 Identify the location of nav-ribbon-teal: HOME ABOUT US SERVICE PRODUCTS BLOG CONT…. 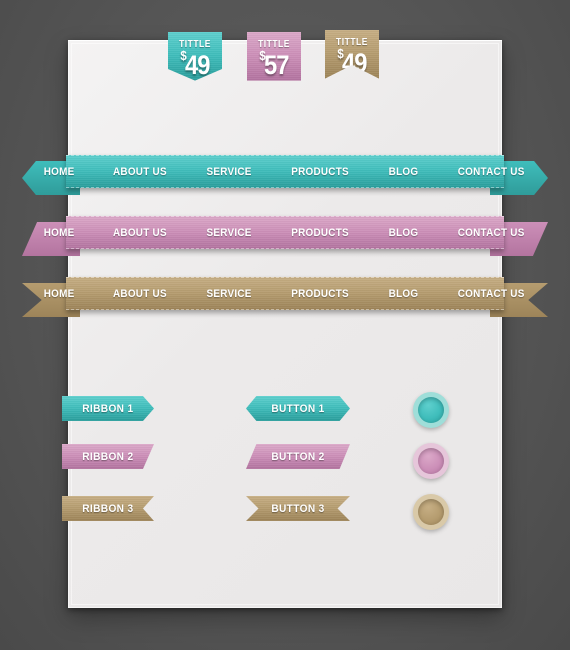
(285, 178).